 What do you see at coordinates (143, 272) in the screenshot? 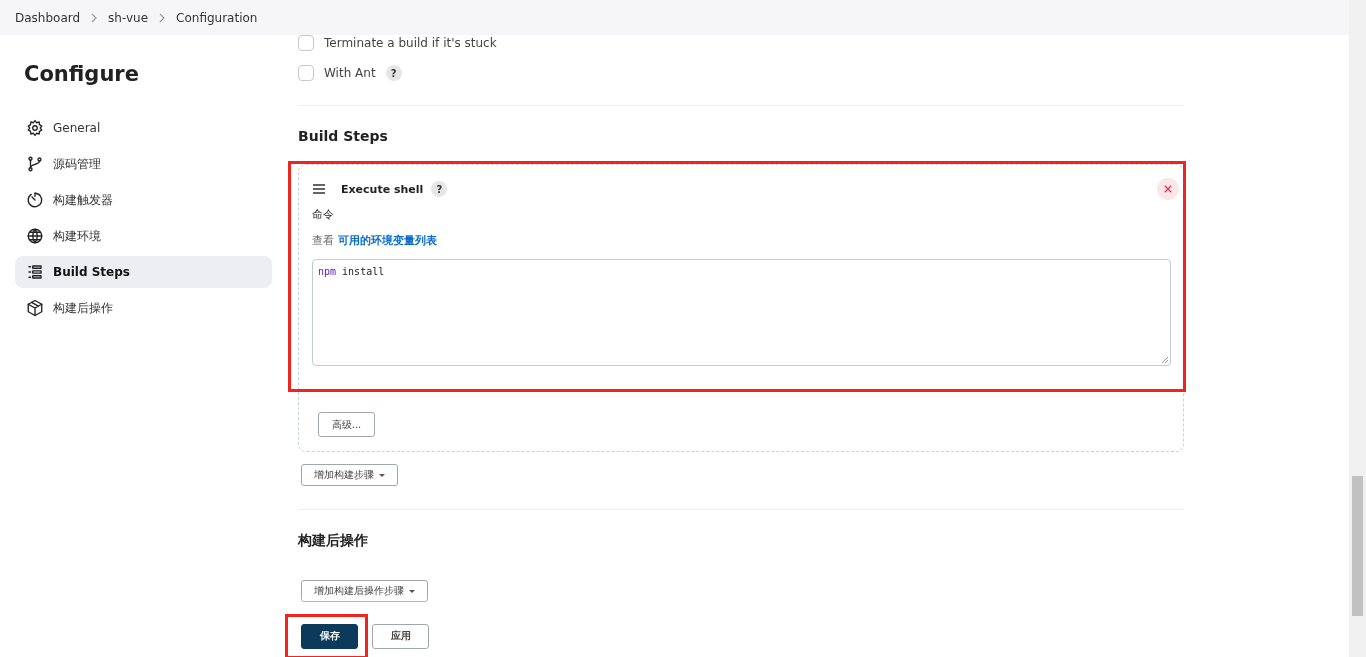
I see `sidebar-item: Build Steps` at bounding box center [143, 272].